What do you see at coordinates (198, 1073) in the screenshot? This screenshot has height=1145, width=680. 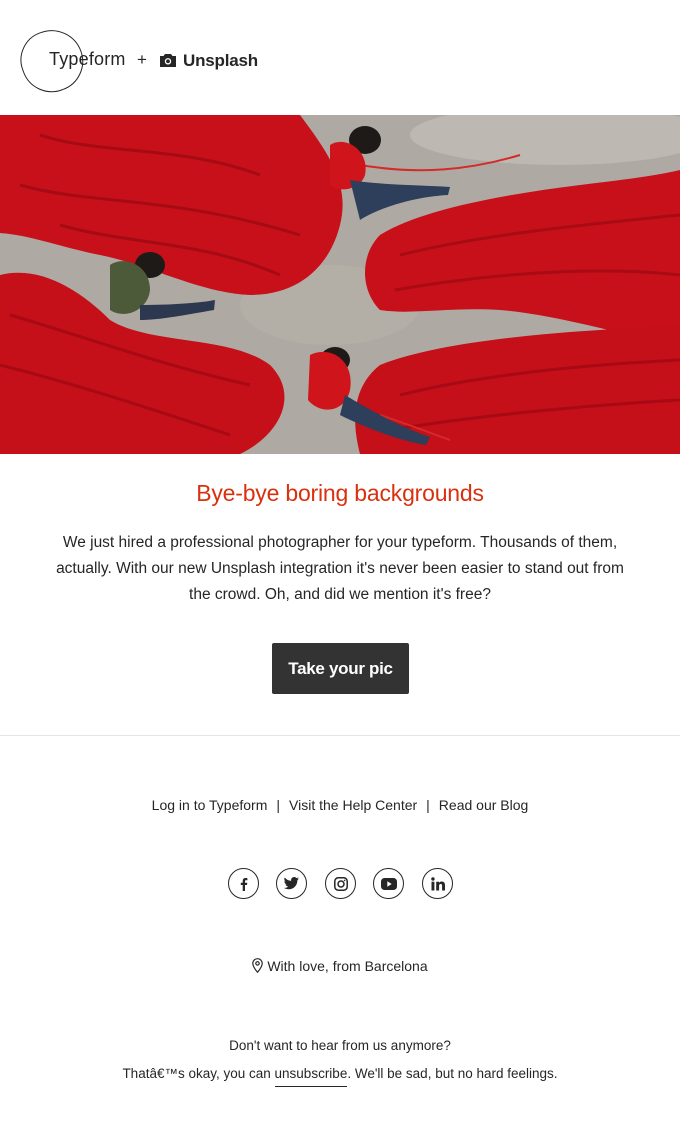 I see `unsubscribe-prefix: Thatâ€™s okay, you can` at bounding box center [198, 1073].